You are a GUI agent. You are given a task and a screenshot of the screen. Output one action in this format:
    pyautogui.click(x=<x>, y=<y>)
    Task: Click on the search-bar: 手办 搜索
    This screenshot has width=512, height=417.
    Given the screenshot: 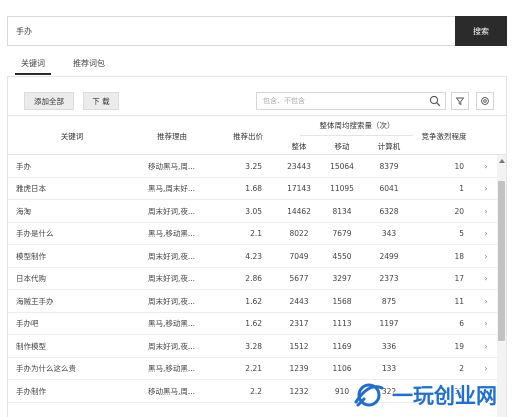 What is the action you would take?
    pyautogui.click(x=257, y=31)
    